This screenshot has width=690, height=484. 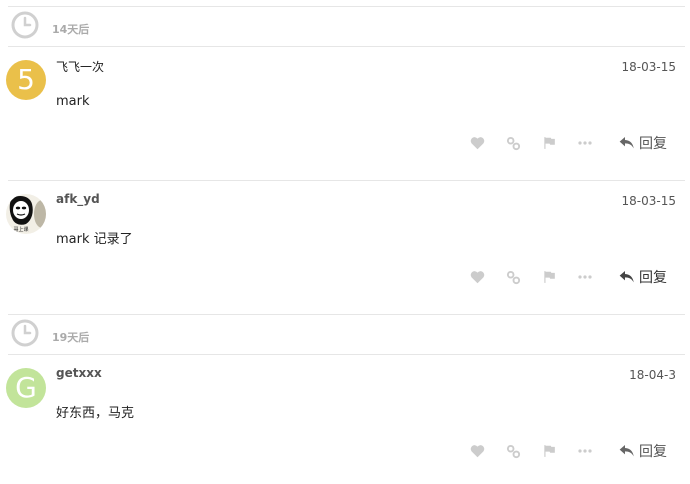 What do you see at coordinates (346, 334) in the screenshot?
I see `time-gap: 19天后` at bounding box center [346, 334].